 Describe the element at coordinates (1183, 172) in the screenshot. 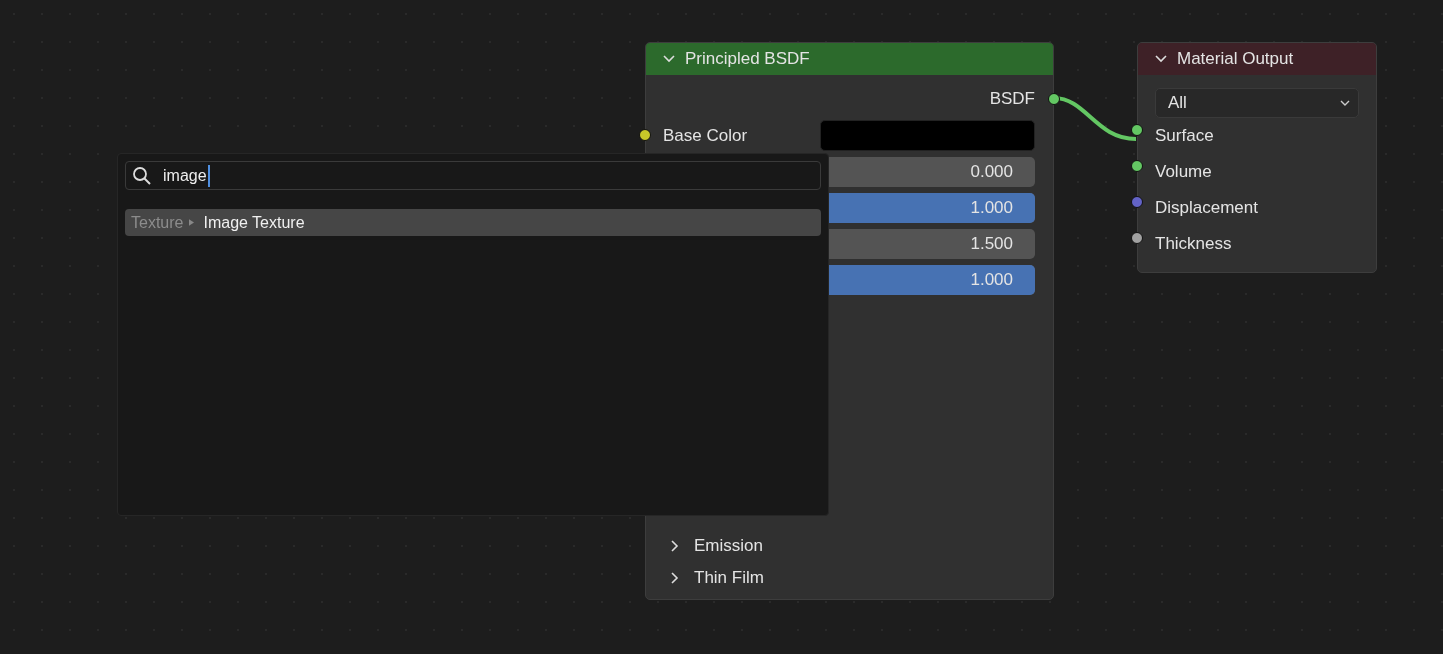

I see `socket-label: Volume` at that location.